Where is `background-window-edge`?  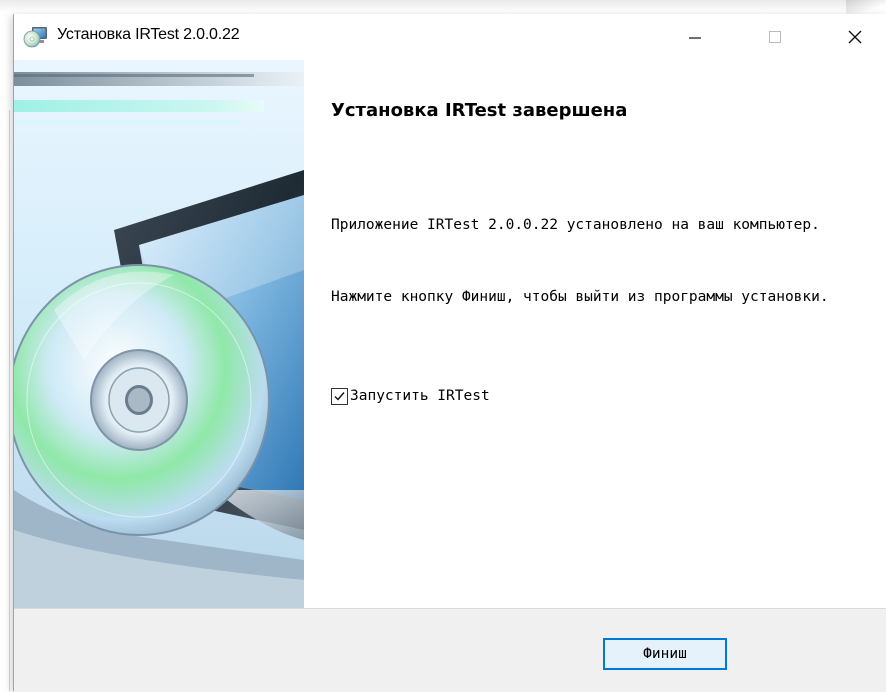
background-window-edge is located at coordinates (443, 6).